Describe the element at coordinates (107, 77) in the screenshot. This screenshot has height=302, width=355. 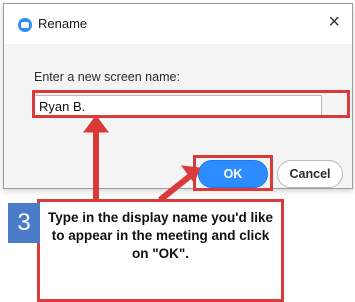
I see `prompt-label: Enter a new screen name:` at that location.